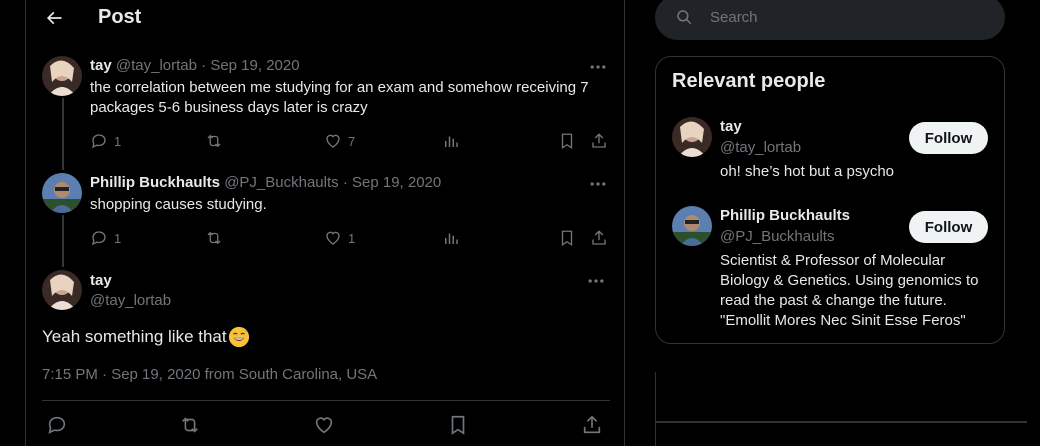 The image size is (1040, 446). What do you see at coordinates (326, 400) in the screenshot?
I see `divider` at bounding box center [326, 400].